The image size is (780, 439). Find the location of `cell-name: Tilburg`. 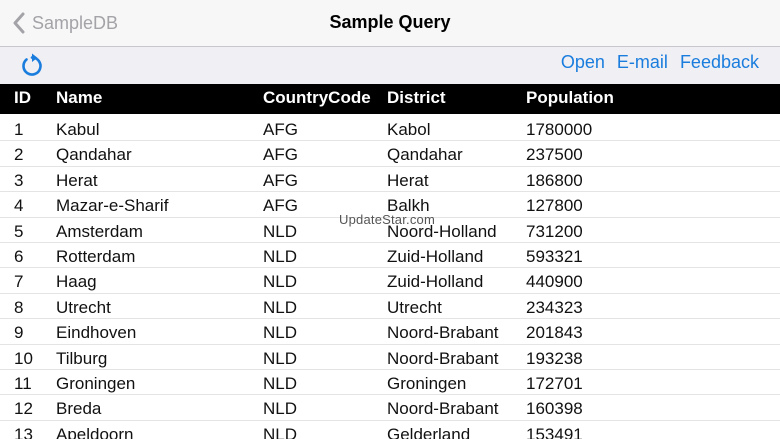

cell-name: Tilburg is located at coordinates (82, 358).